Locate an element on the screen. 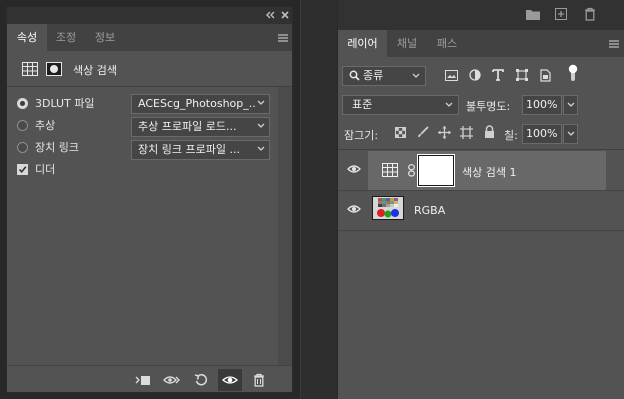 This screenshot has width=624, height=399. layer-mask-icon is located at coordinates (54, 69).